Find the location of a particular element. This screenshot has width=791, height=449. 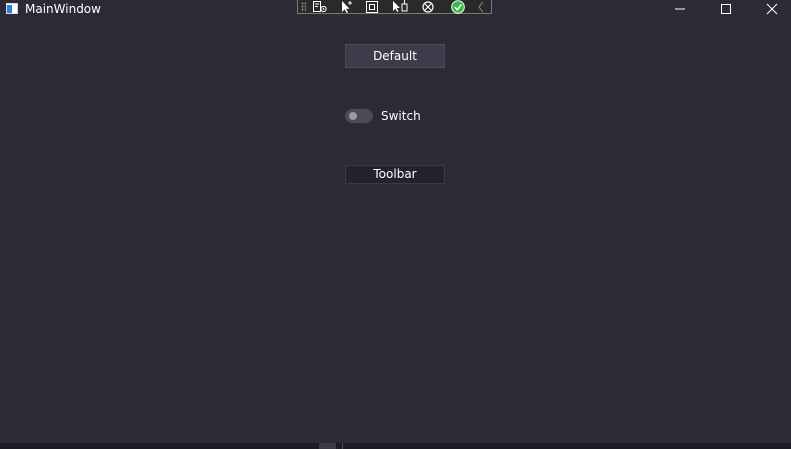

collapse-button is located at coordinates (481, 7).